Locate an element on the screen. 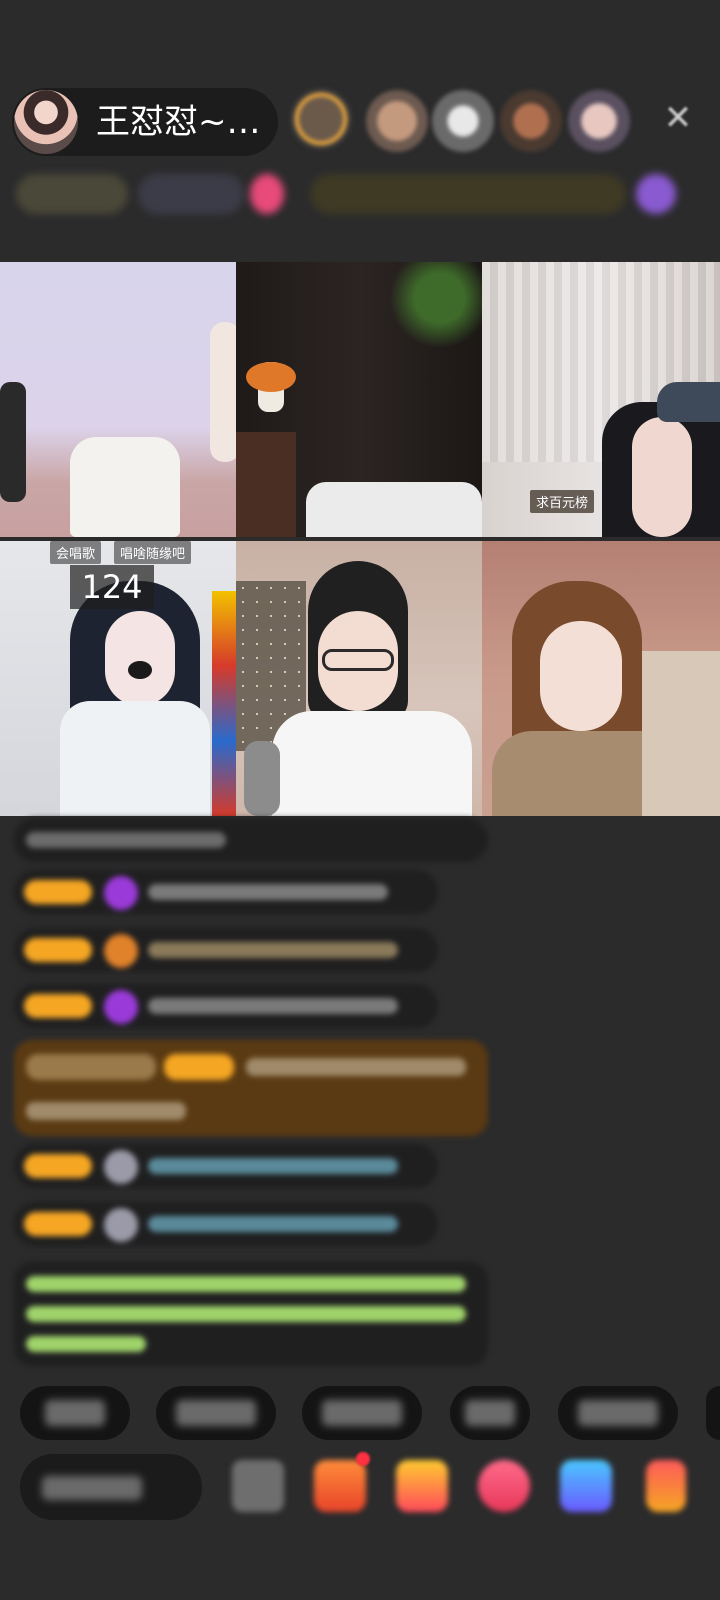  gift-icon is located at coordinates (422, 1486).